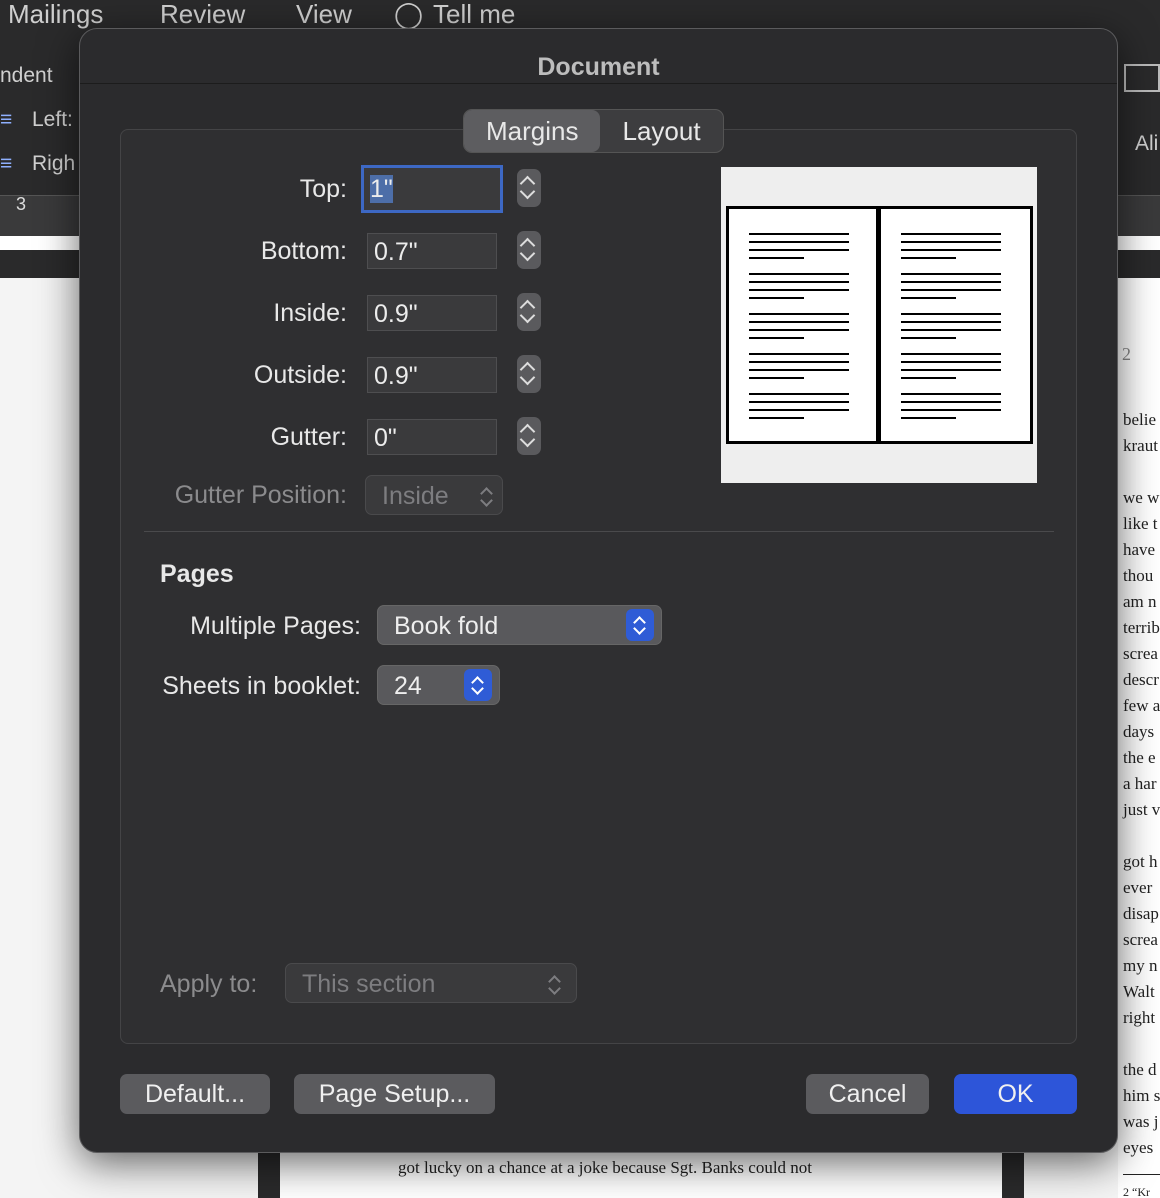 This screenshot has height=1198, width=1160. I want to click on menu-review: Review, so click(202, 14).